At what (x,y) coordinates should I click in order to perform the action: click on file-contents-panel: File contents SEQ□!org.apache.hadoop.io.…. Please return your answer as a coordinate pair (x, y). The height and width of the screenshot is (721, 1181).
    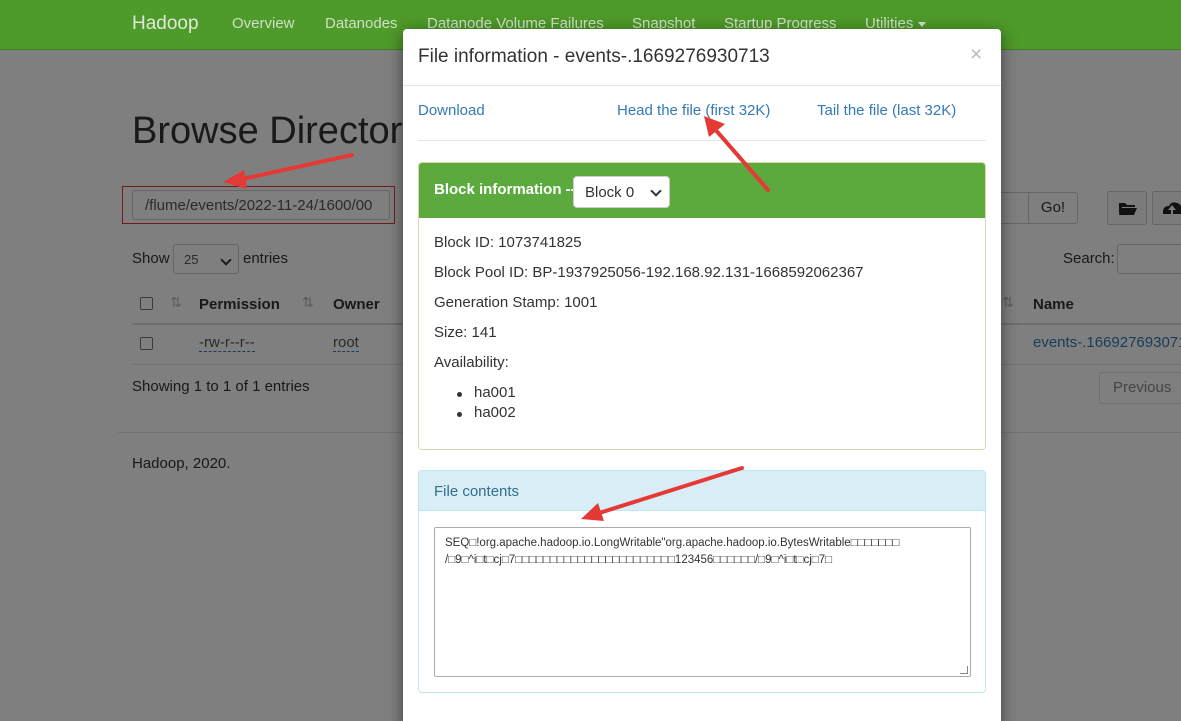
    Looking at the image, I should click on (702, 581).